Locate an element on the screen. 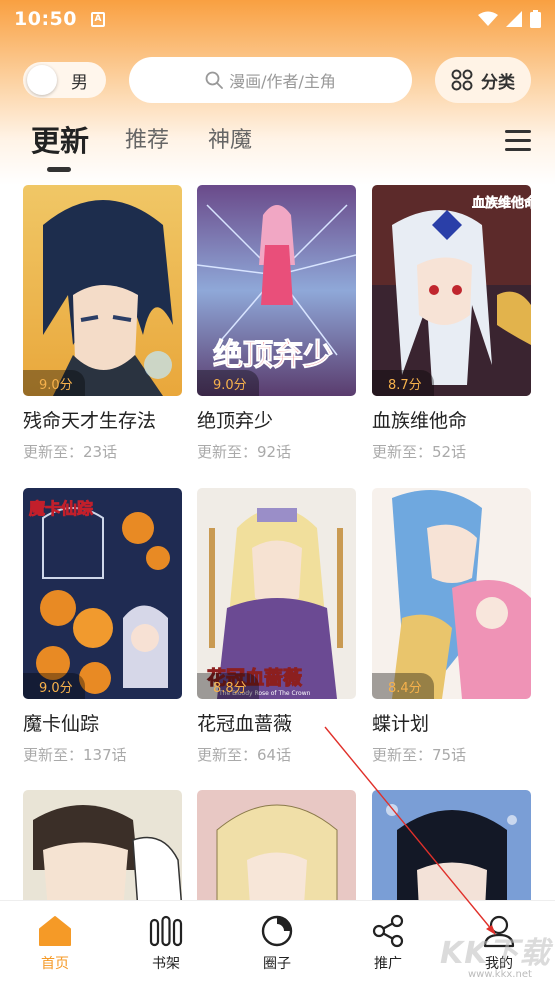  search-row: 男 漫画/作者/主角 分类 is located at coordinates (277, 80).